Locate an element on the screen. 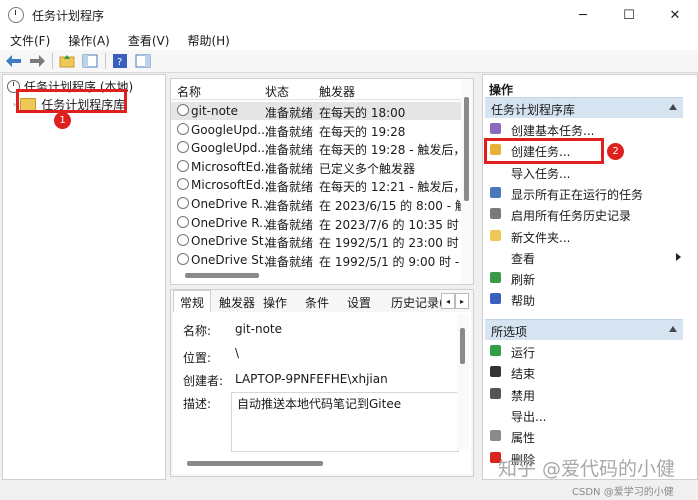 Image resolution: width=698 pixels, height=500 pixels. csdn-watermark: CSDN @爱学习的小健 is located at coordinates (623, 492).